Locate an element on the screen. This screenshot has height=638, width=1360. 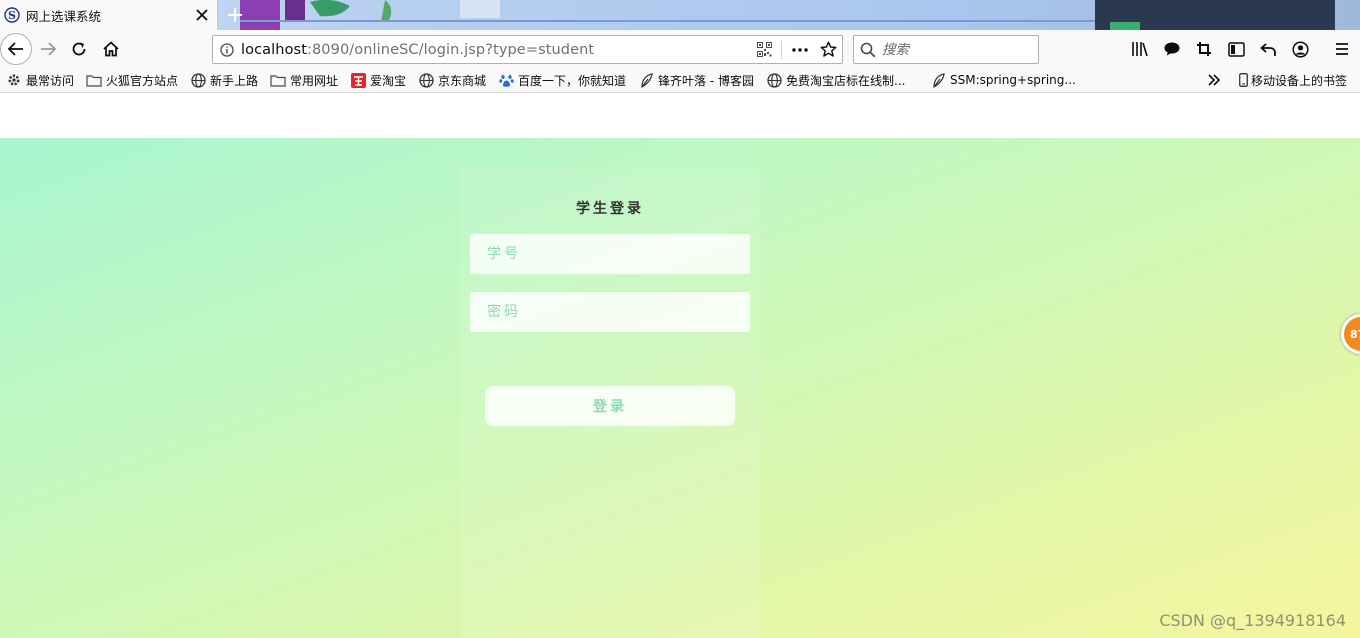
sidebar-icon is located at coordinates (1236, 49).